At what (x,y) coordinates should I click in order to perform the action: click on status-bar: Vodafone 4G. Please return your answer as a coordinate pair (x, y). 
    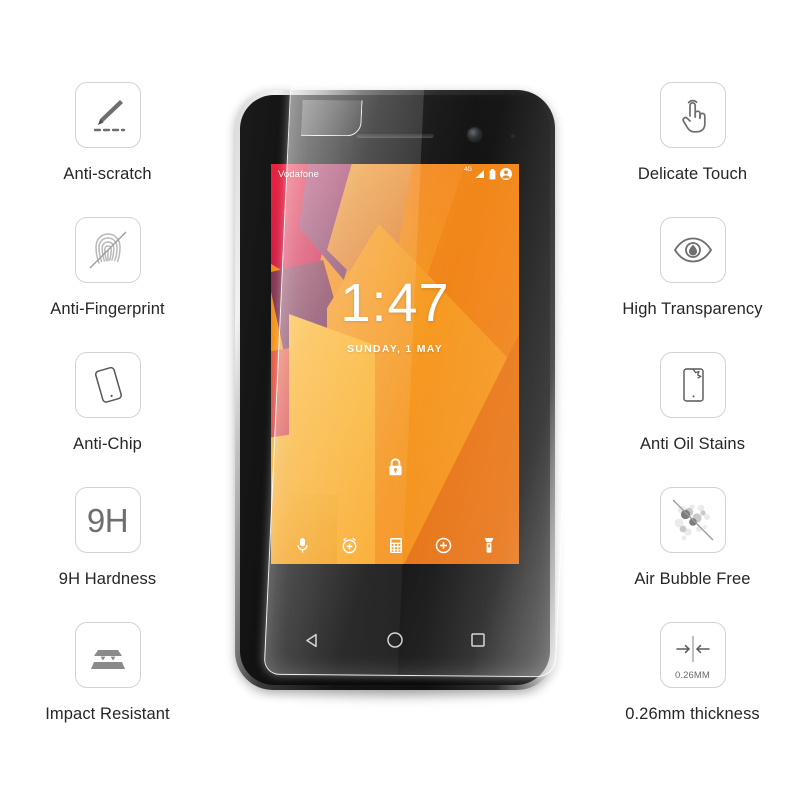
    Looking at the image, I should click on (395, 174).